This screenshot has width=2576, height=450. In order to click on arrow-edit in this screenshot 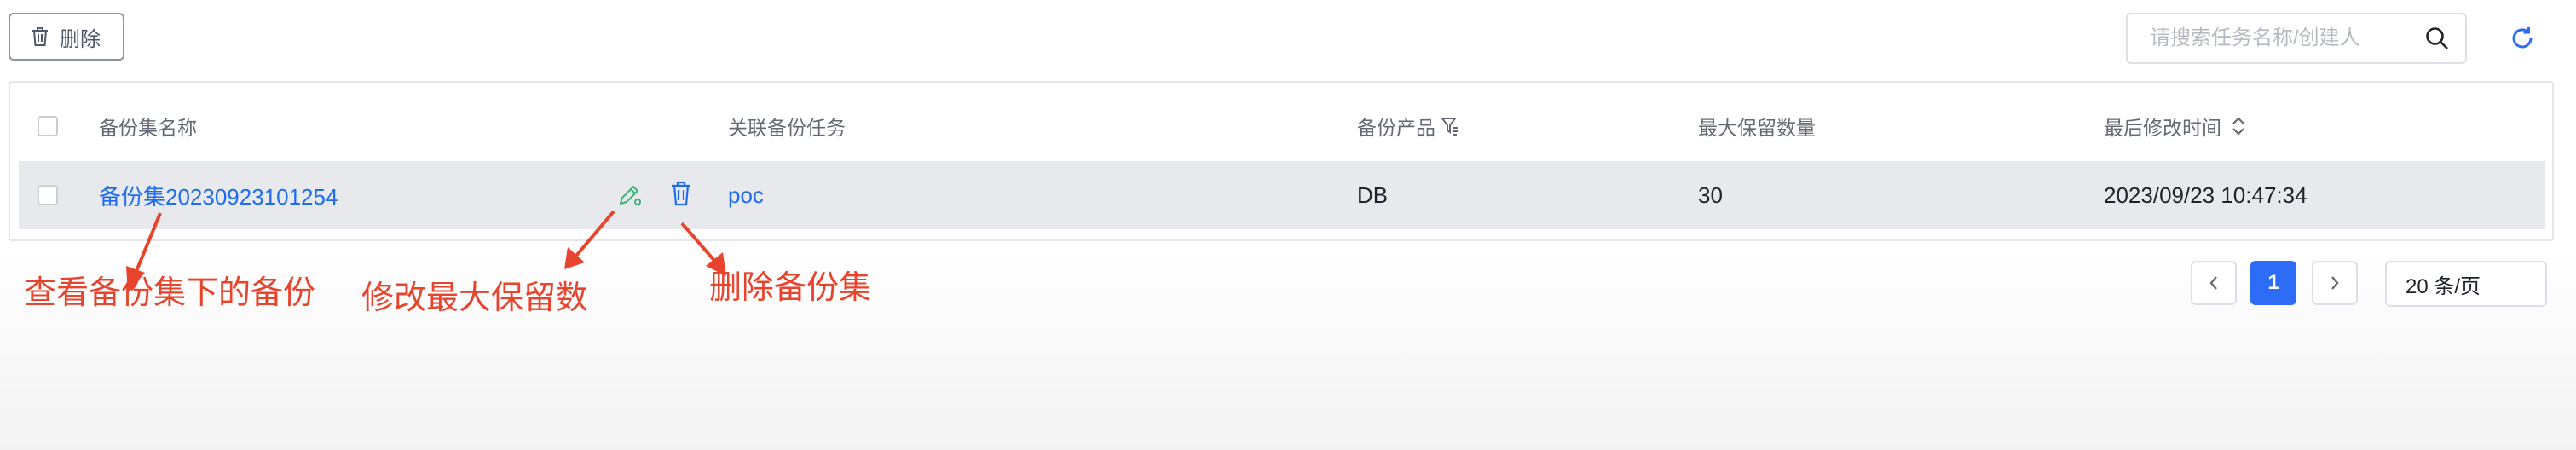, I will do `click(595, 234)`.